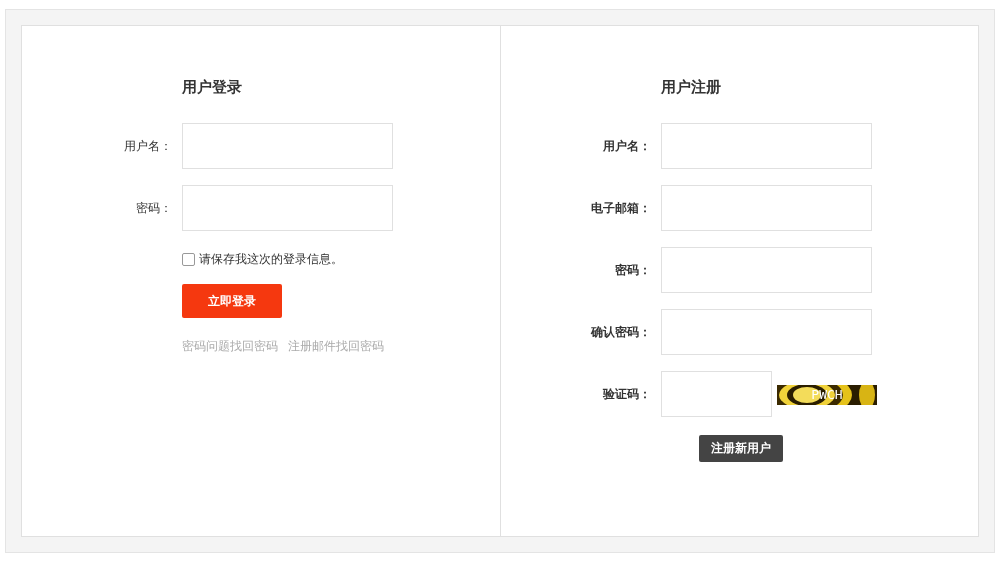 This screenshot has width=1004, height=563. What do you see at coordinates (626, 394) in the screenshot?
I see `field-label: 验证码：` at bounding box center [626, 394].